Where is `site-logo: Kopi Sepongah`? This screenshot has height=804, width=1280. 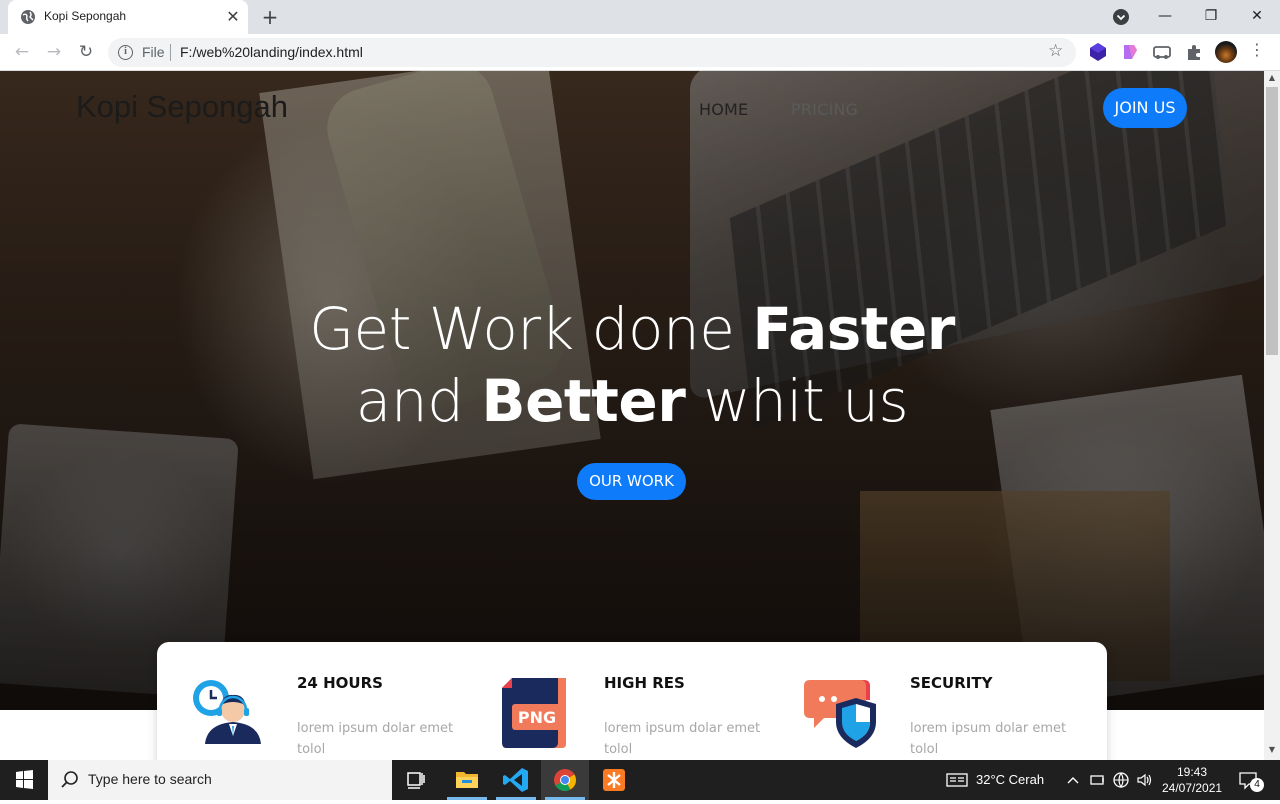
site-logo: Kopi Sepongah is located at coordinates (182, 107).